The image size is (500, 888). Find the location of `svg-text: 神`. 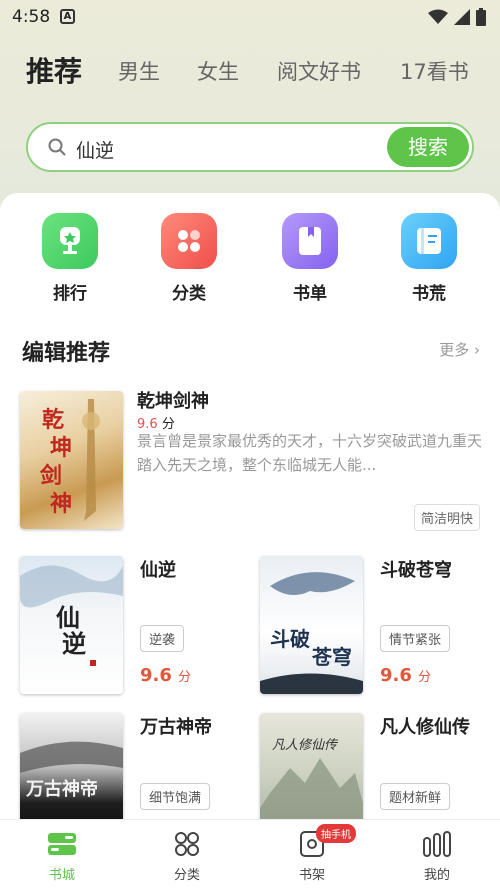

svg-text: 神 is located at coordinates (61, 504).